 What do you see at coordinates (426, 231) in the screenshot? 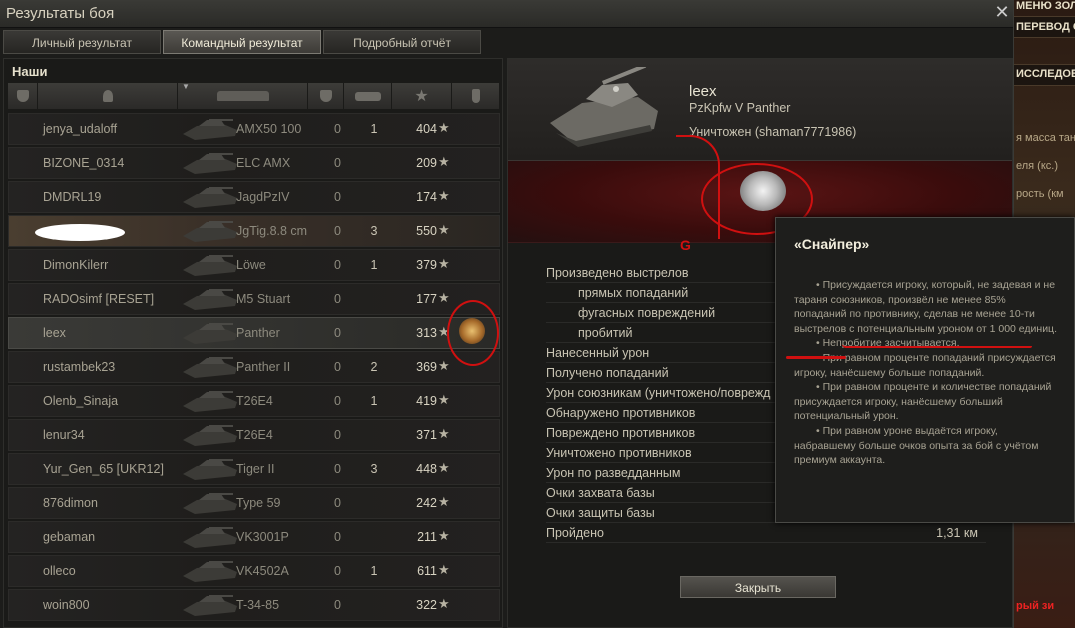
I see `experience: 550` at bounding box center [426, 231].